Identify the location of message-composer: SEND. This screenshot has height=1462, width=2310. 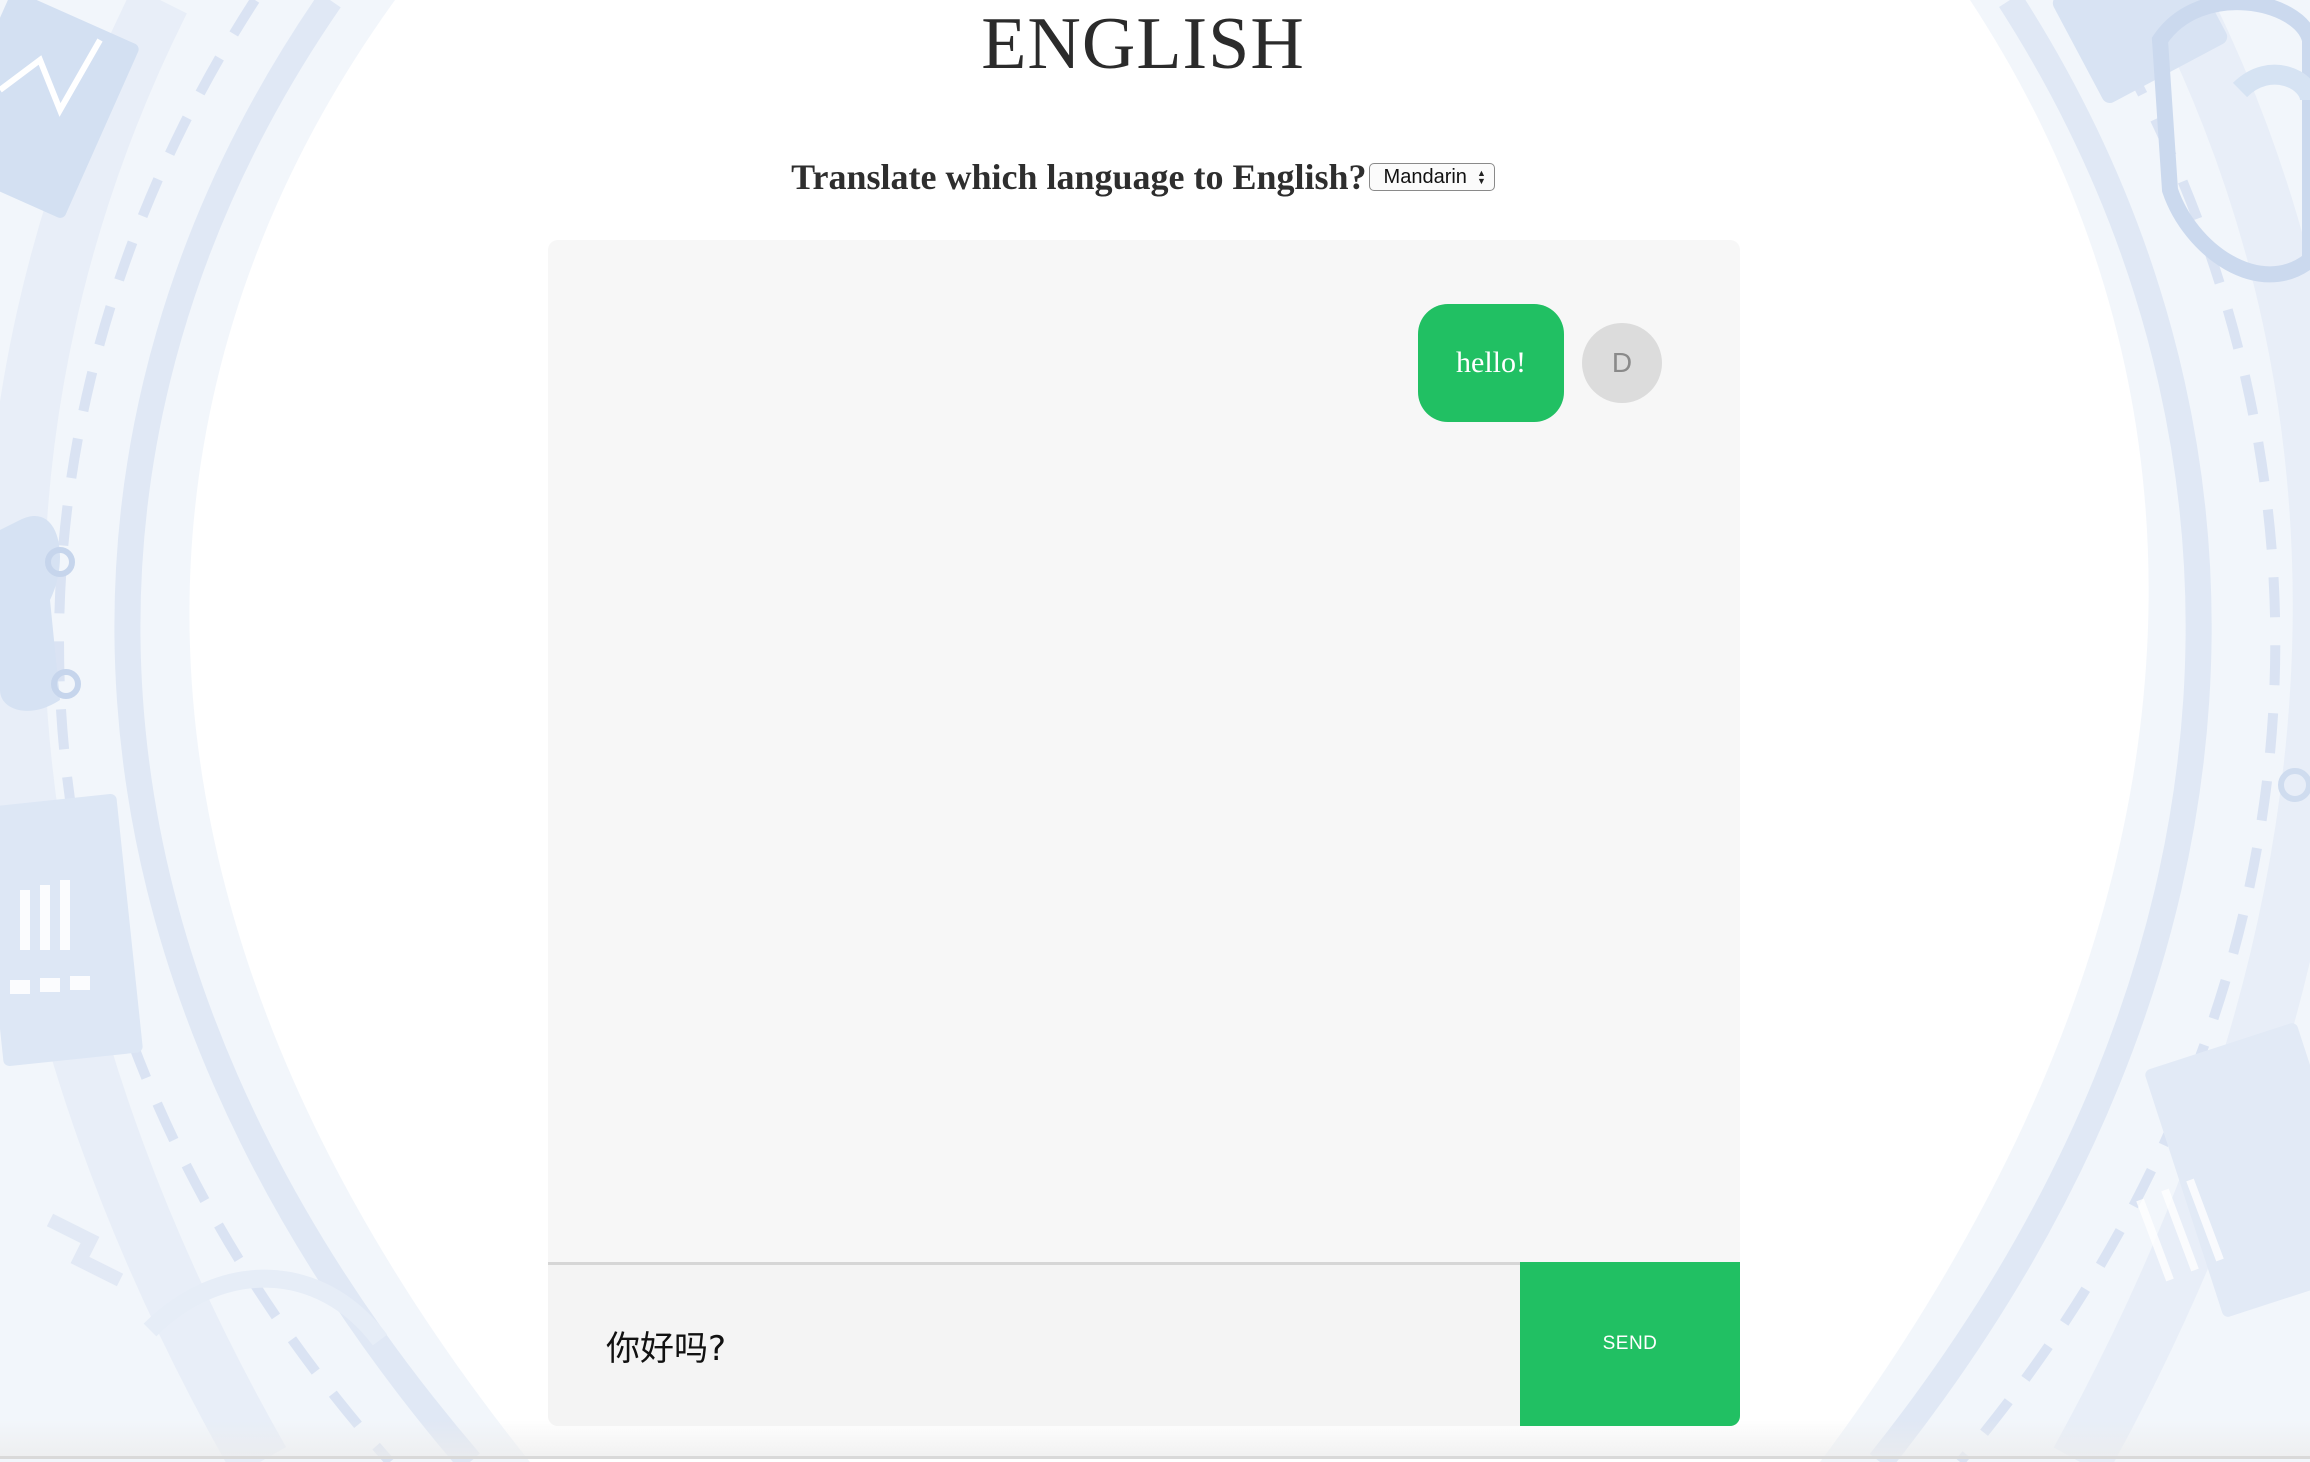
(1144, 1344).